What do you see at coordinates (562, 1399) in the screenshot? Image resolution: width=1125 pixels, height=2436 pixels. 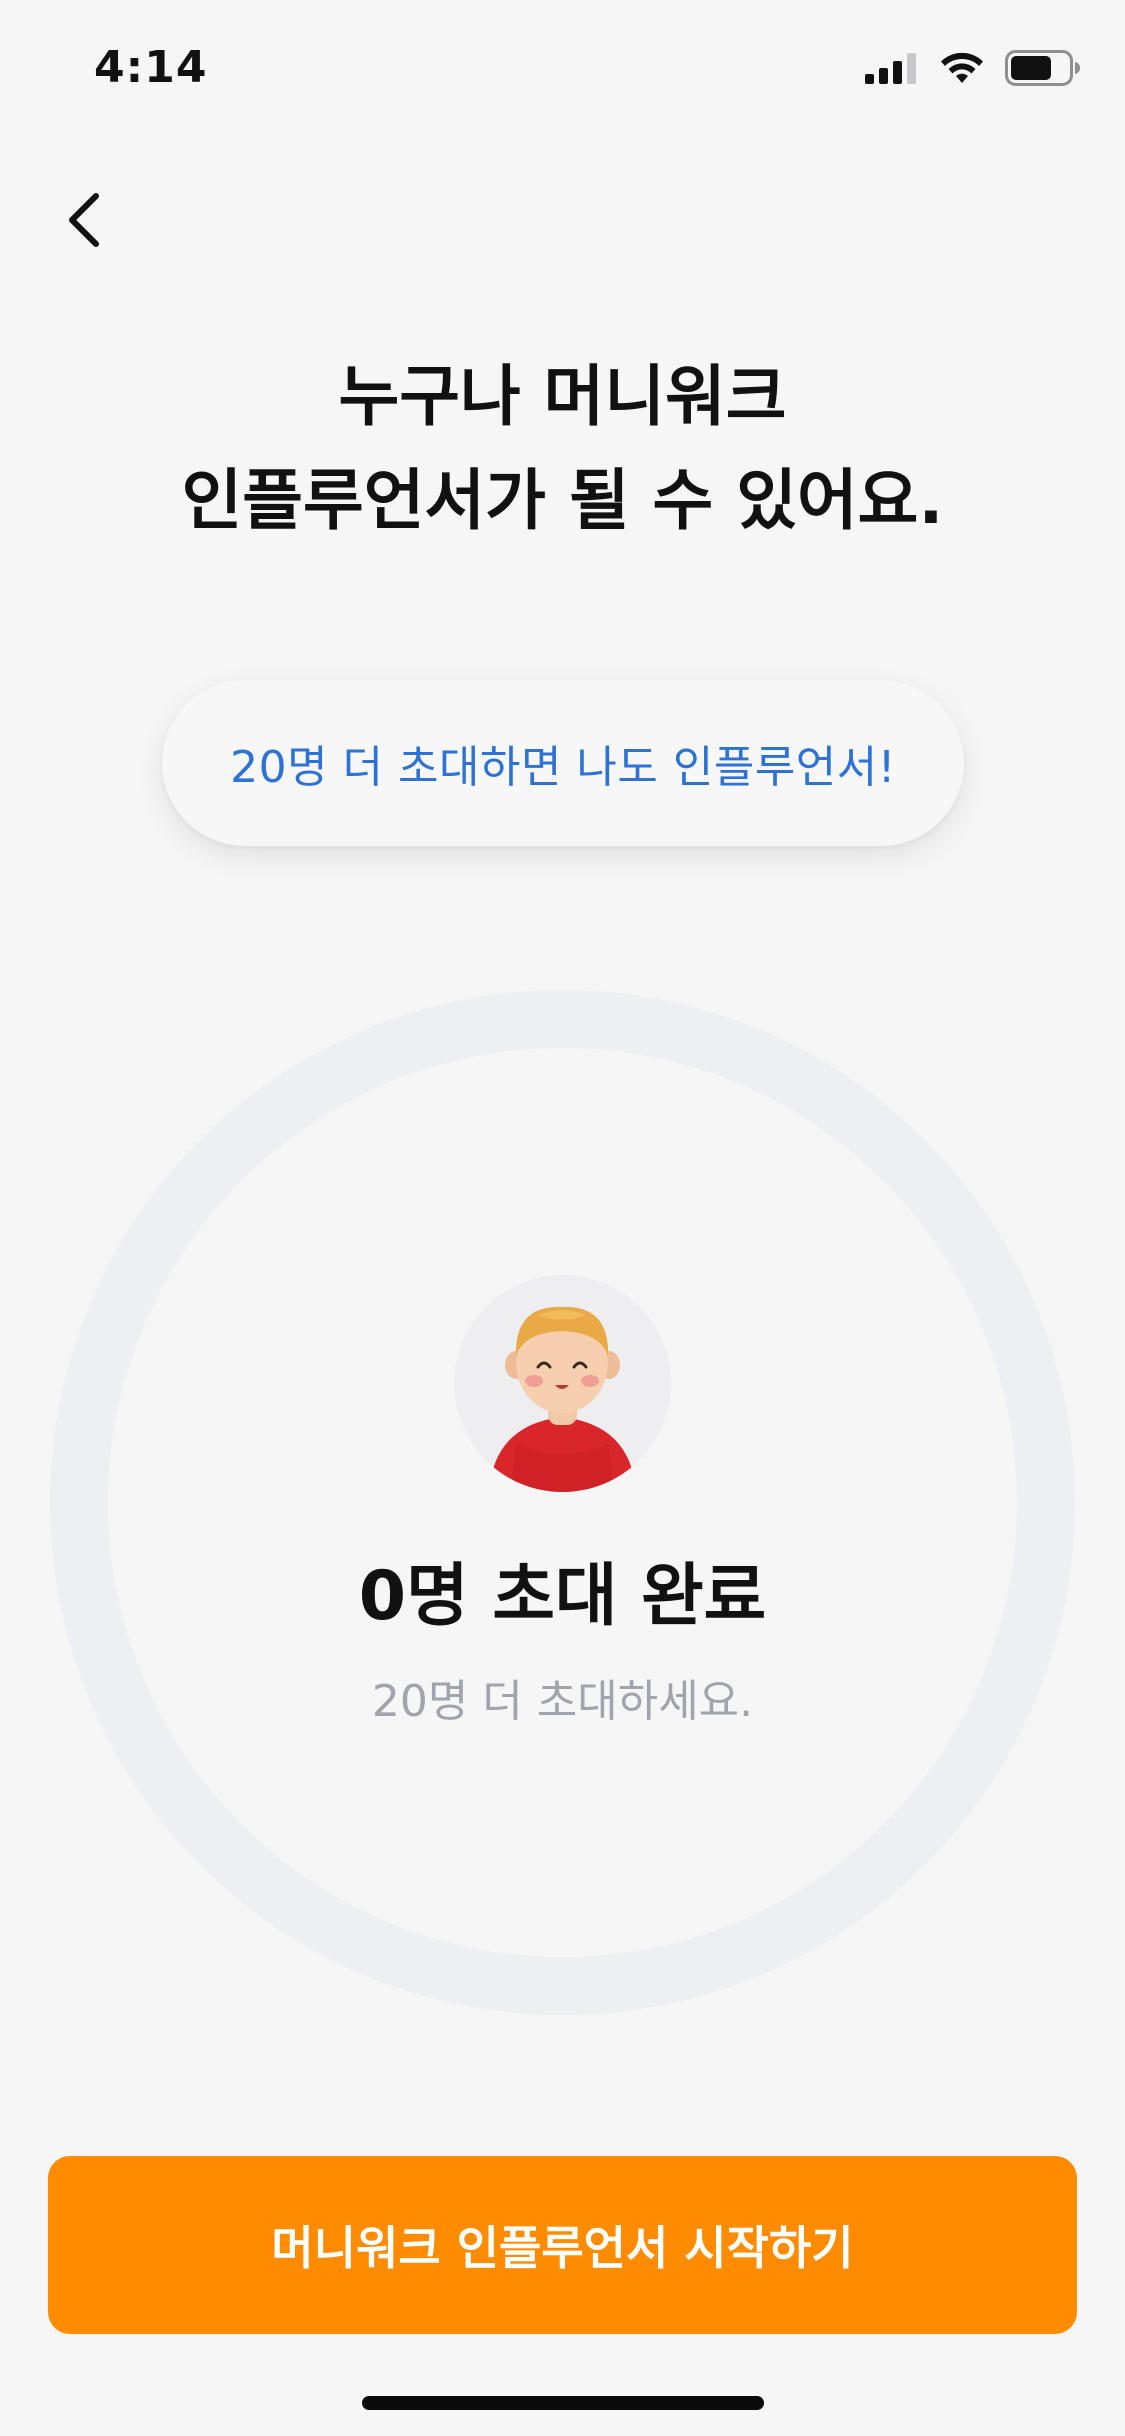 I see `avatar-character-icon` at bounding box center [562, 1399].